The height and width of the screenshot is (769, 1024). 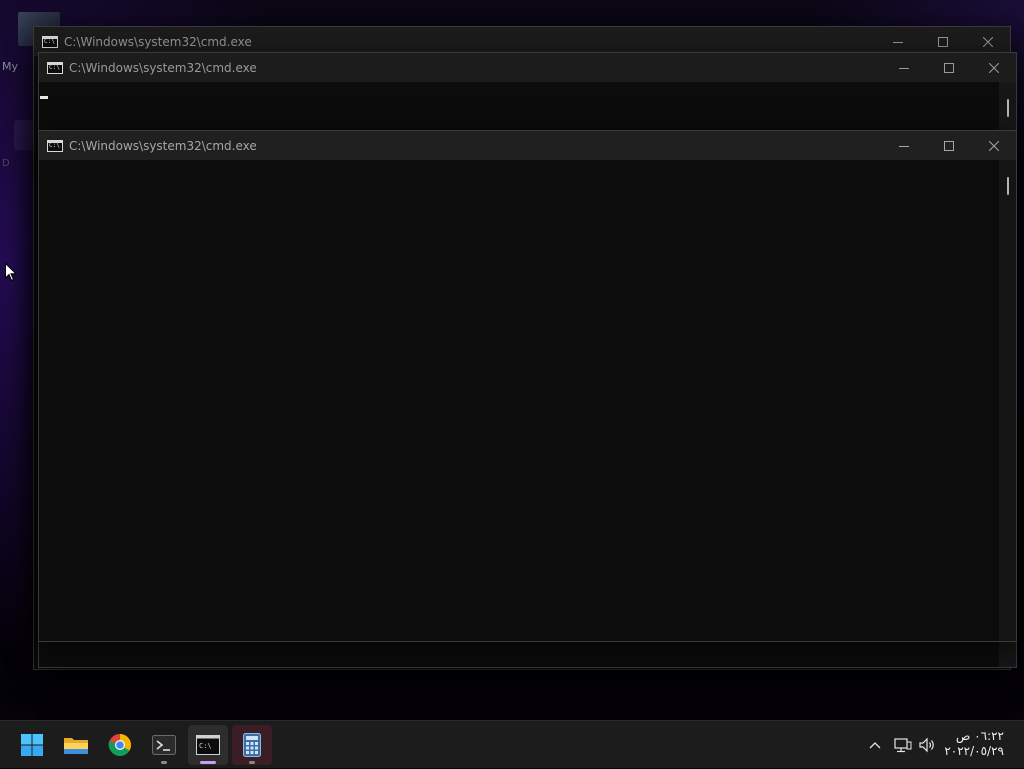 I want to click on chrome-icon, so click(x=119, y=744).